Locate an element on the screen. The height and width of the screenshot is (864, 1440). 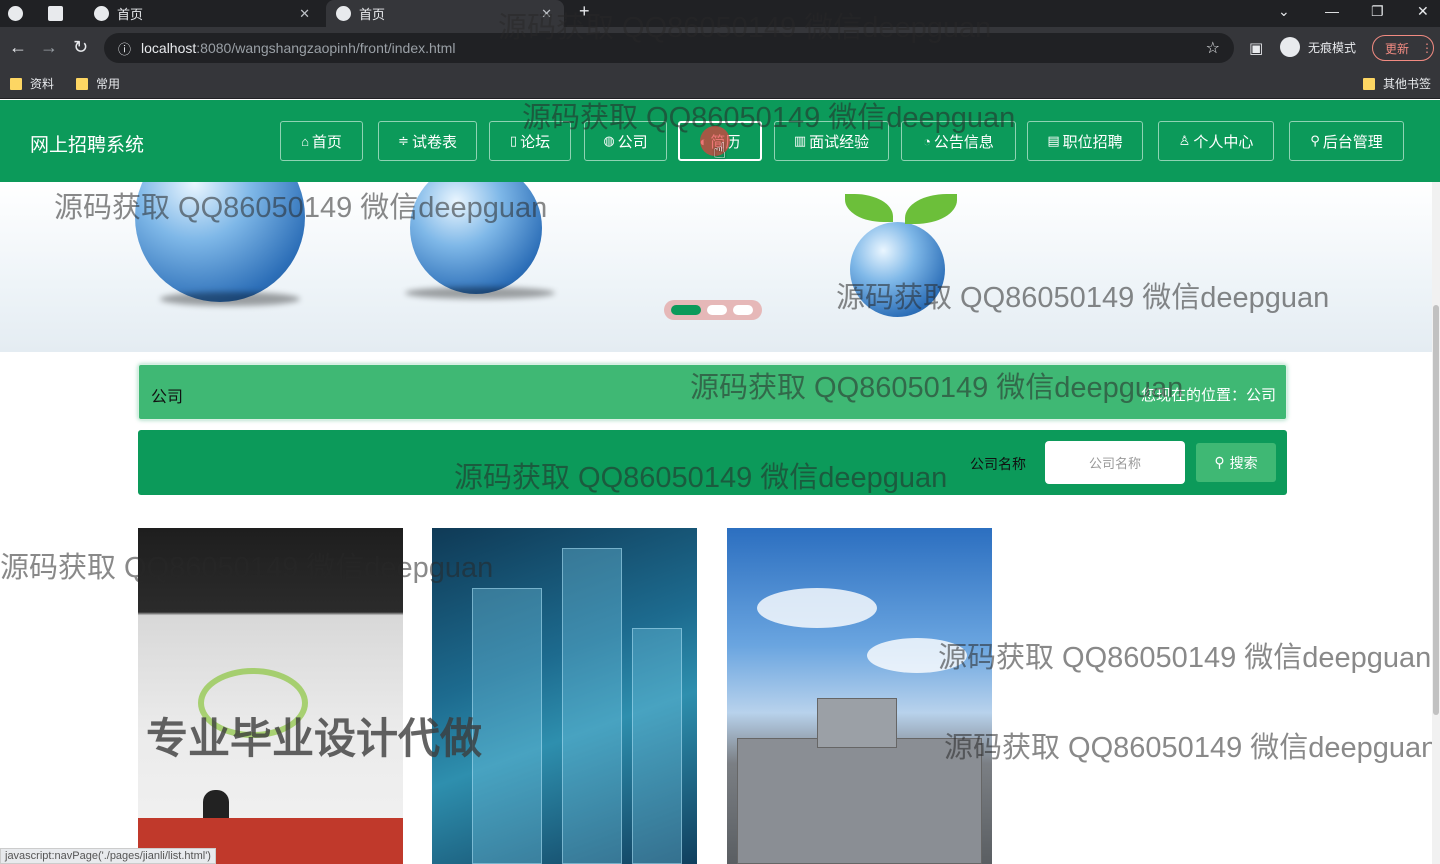
minimize-icon: — is located at coordinates (1332, 11).